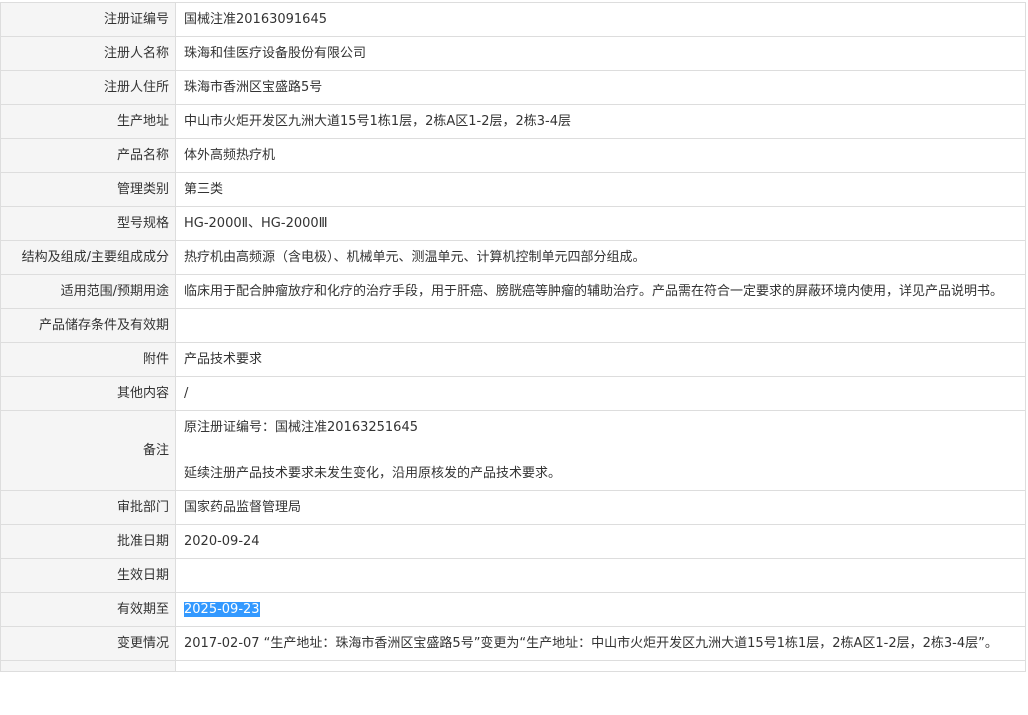 The width and height of the screenshot is (1028, 715). I want to click on field-label: 备注, so click(88, 450).